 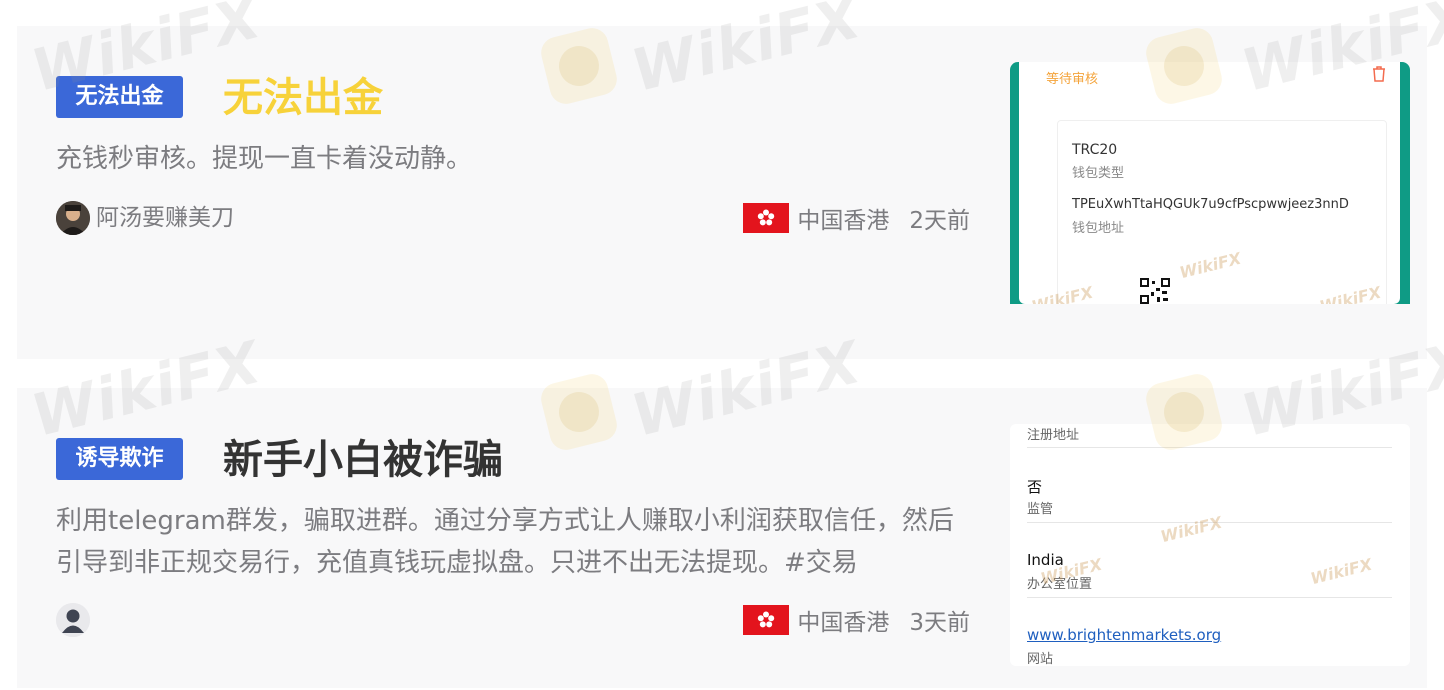 I want to click on card-title: 新手小白被诈骗, so click(x=363, y=460).